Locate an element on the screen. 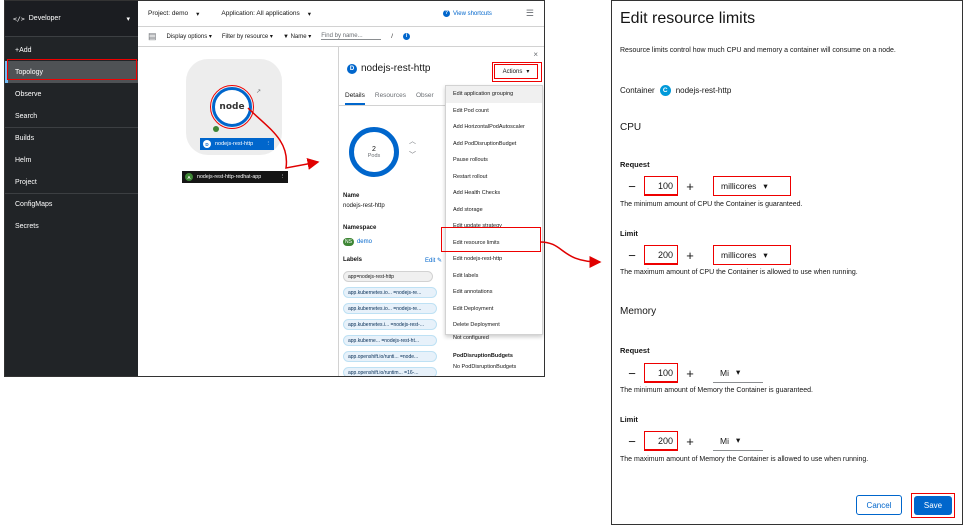 The image size is (966, 529). deployment-label: D nodejs-rest-http ⋮ is located at coordinates (237, 144).